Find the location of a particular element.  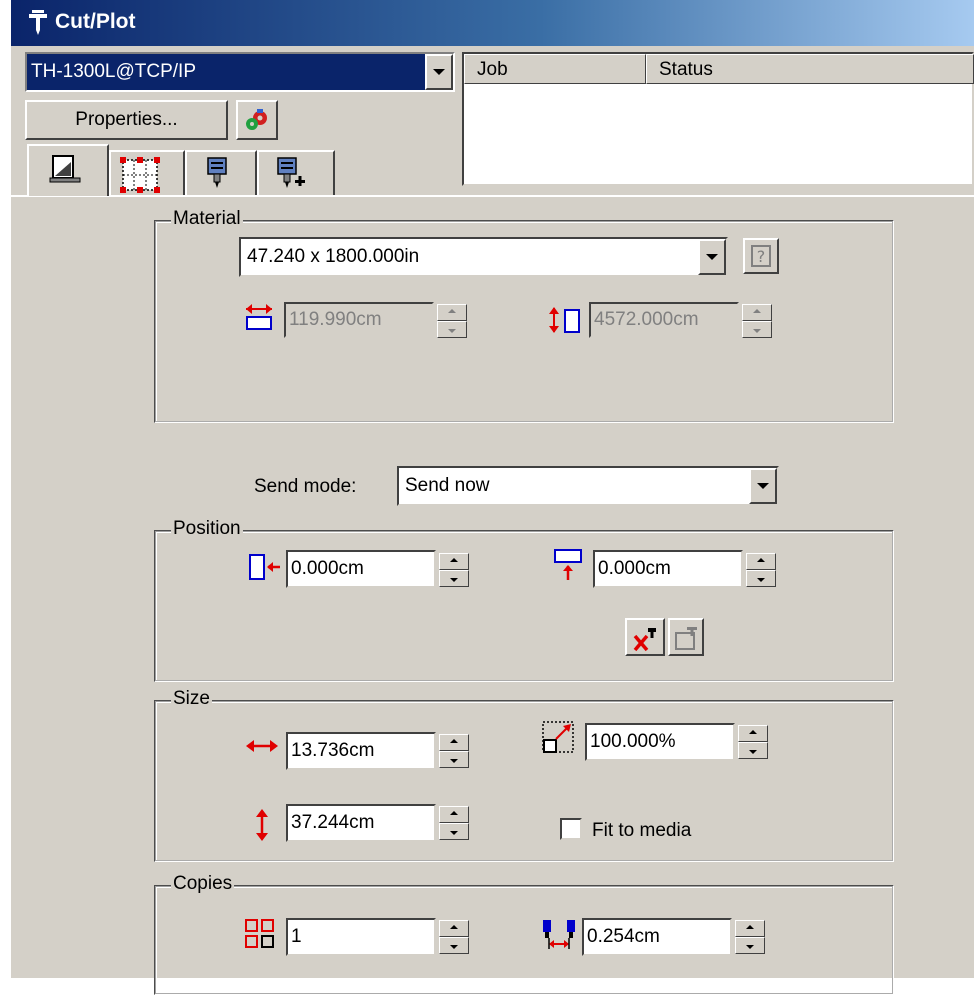

material-length-icon is located at coordinates (564, 320).